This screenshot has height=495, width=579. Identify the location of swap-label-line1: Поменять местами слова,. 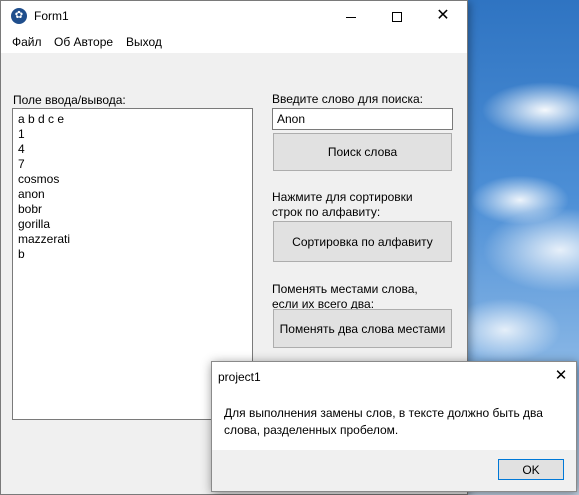
(345, 289).